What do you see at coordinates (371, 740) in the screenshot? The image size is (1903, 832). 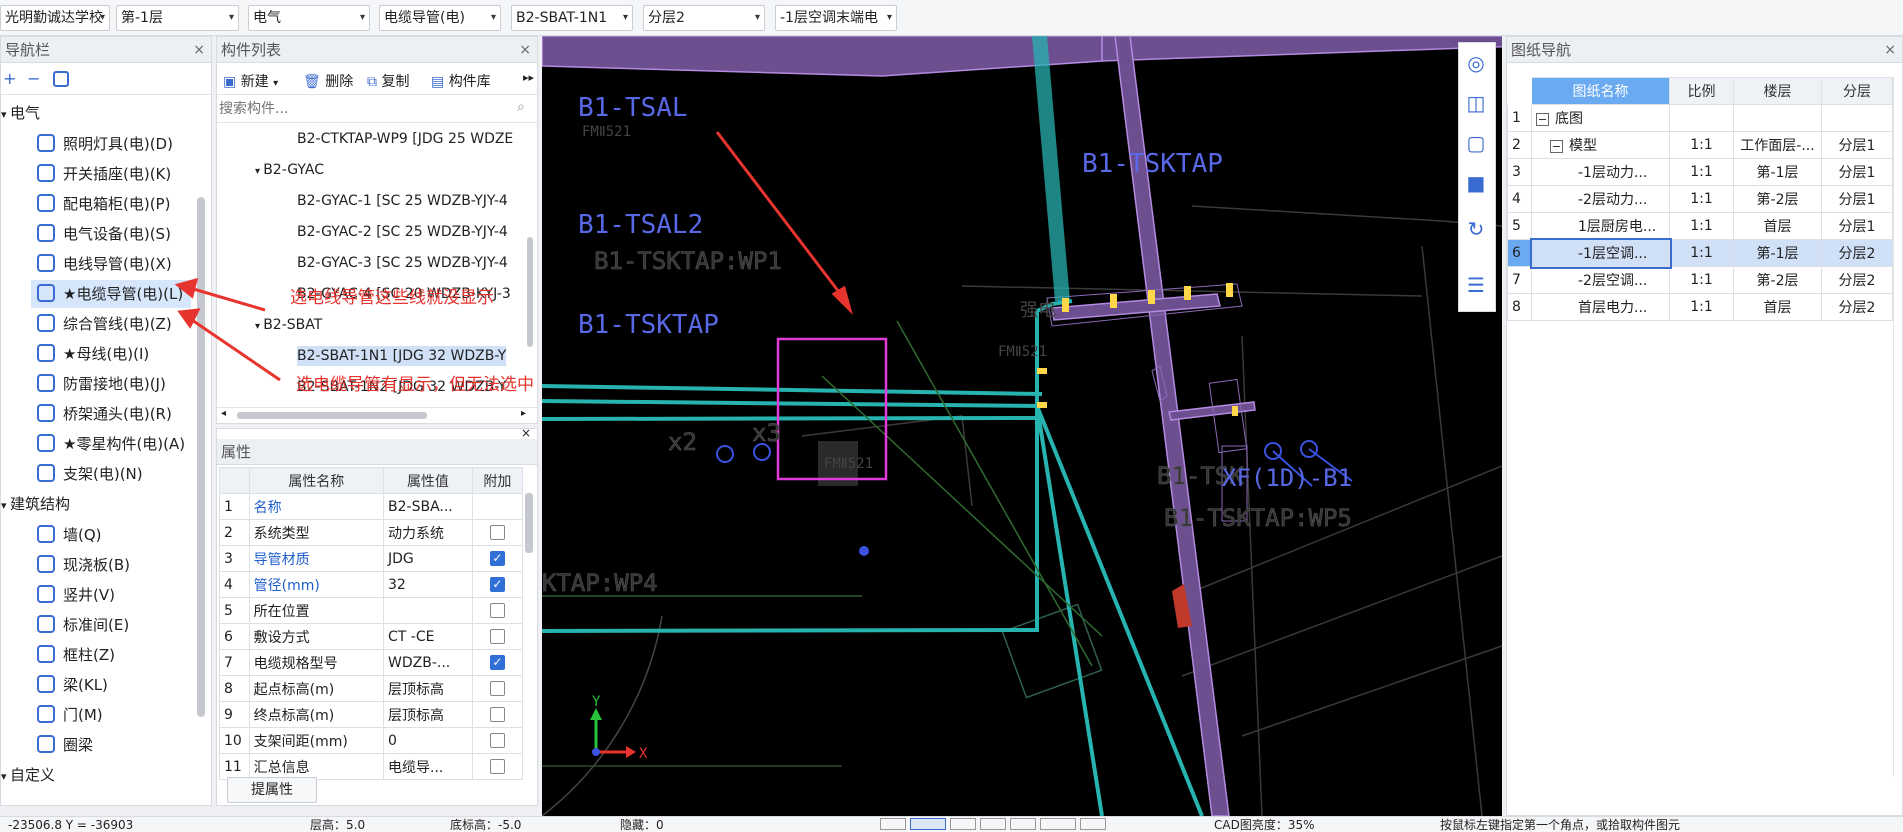 I see `property-row: 10 支架间距(mm) 0` at bounding box center [371, 740].